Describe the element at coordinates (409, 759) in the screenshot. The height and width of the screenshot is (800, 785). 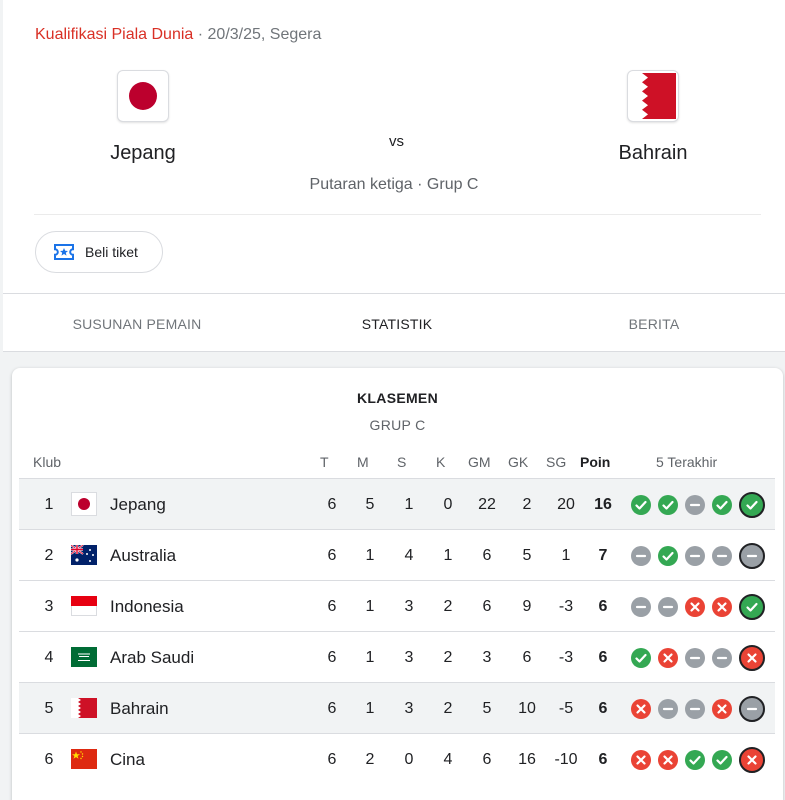
I see `row-s: 0` at that location.